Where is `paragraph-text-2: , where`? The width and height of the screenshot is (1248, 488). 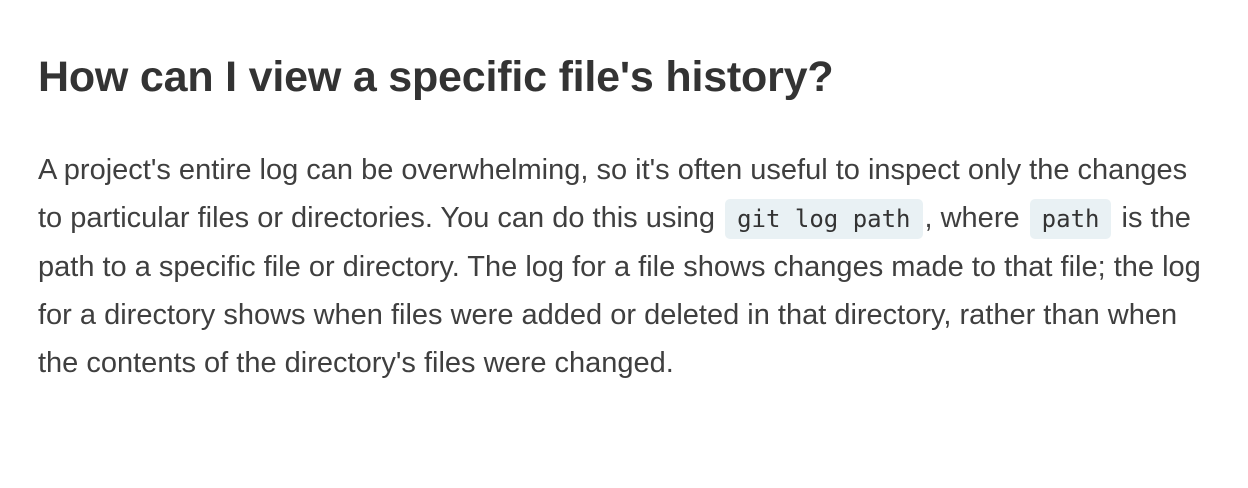 paragraph-text-2: , where is located at coordinates (972, 218).